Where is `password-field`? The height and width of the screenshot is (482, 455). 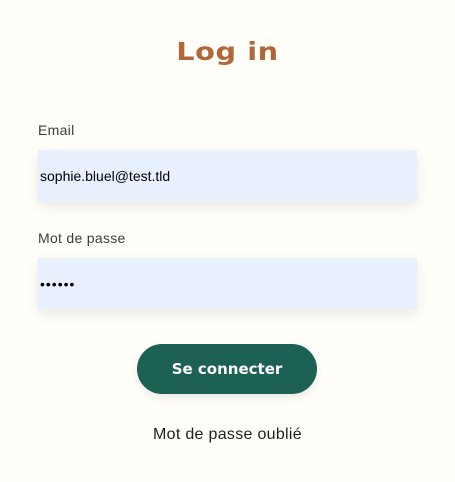 password-field is located at coordinates (227, 284).